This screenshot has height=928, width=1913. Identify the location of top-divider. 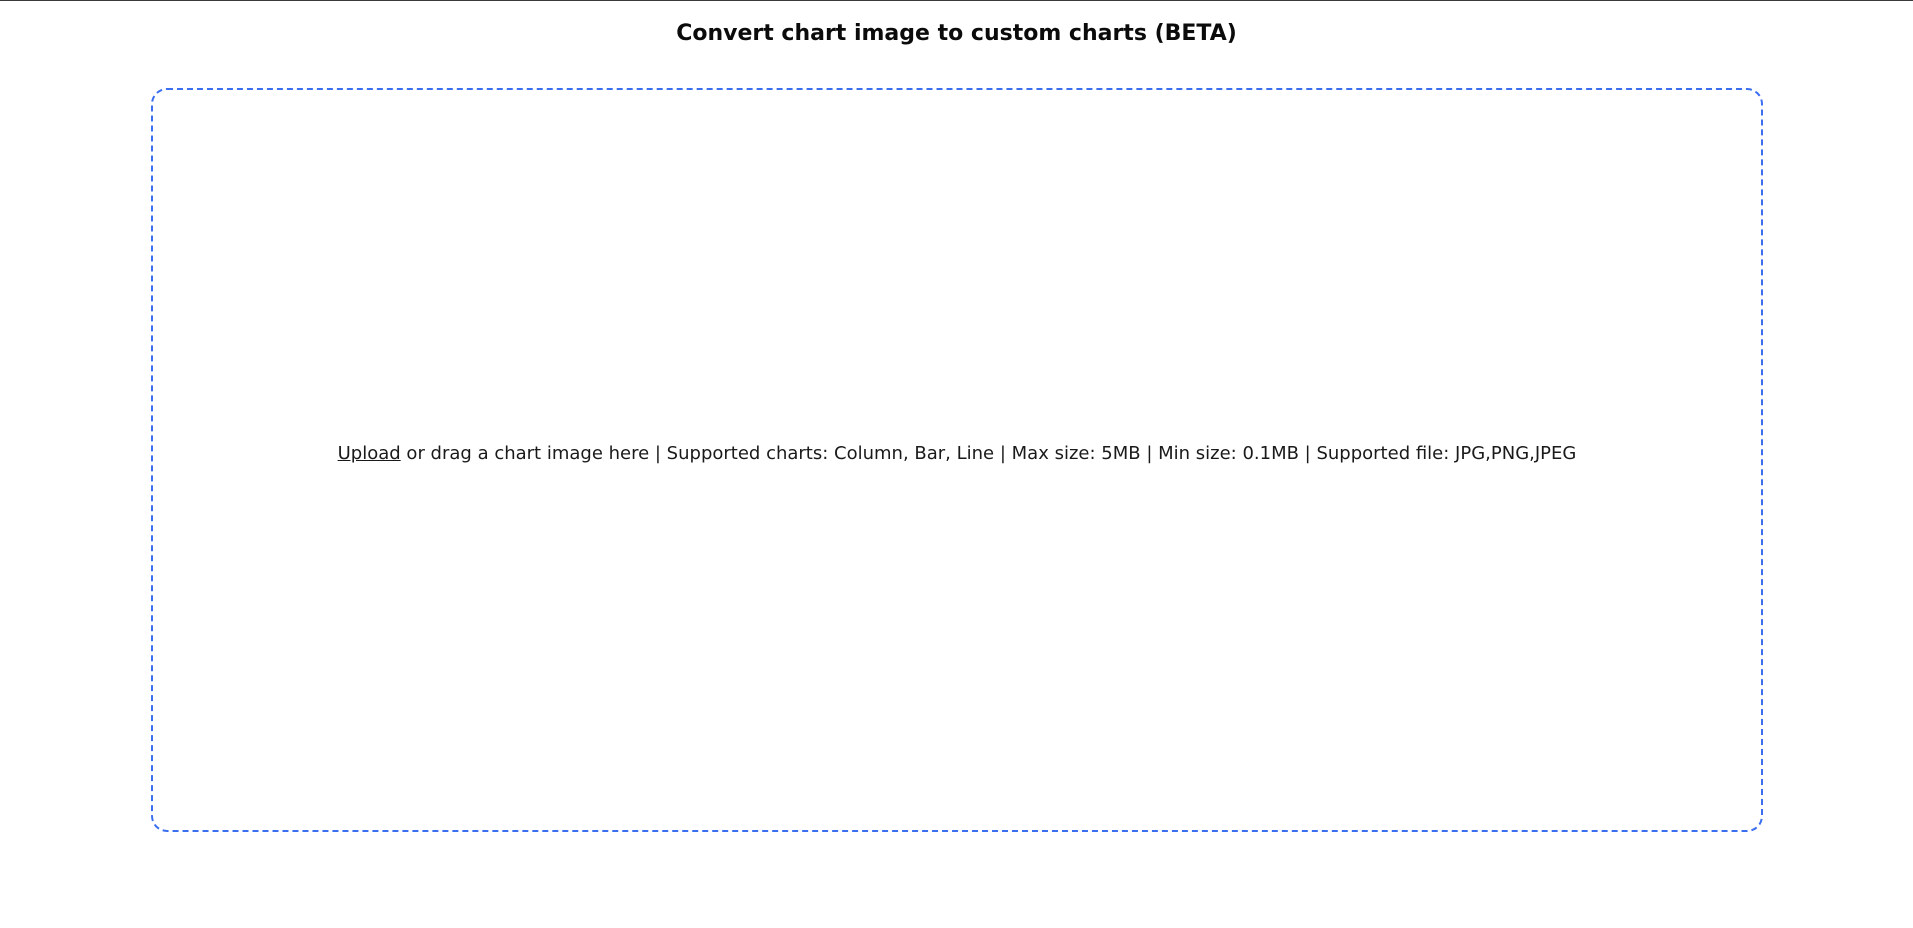
(956, 0).